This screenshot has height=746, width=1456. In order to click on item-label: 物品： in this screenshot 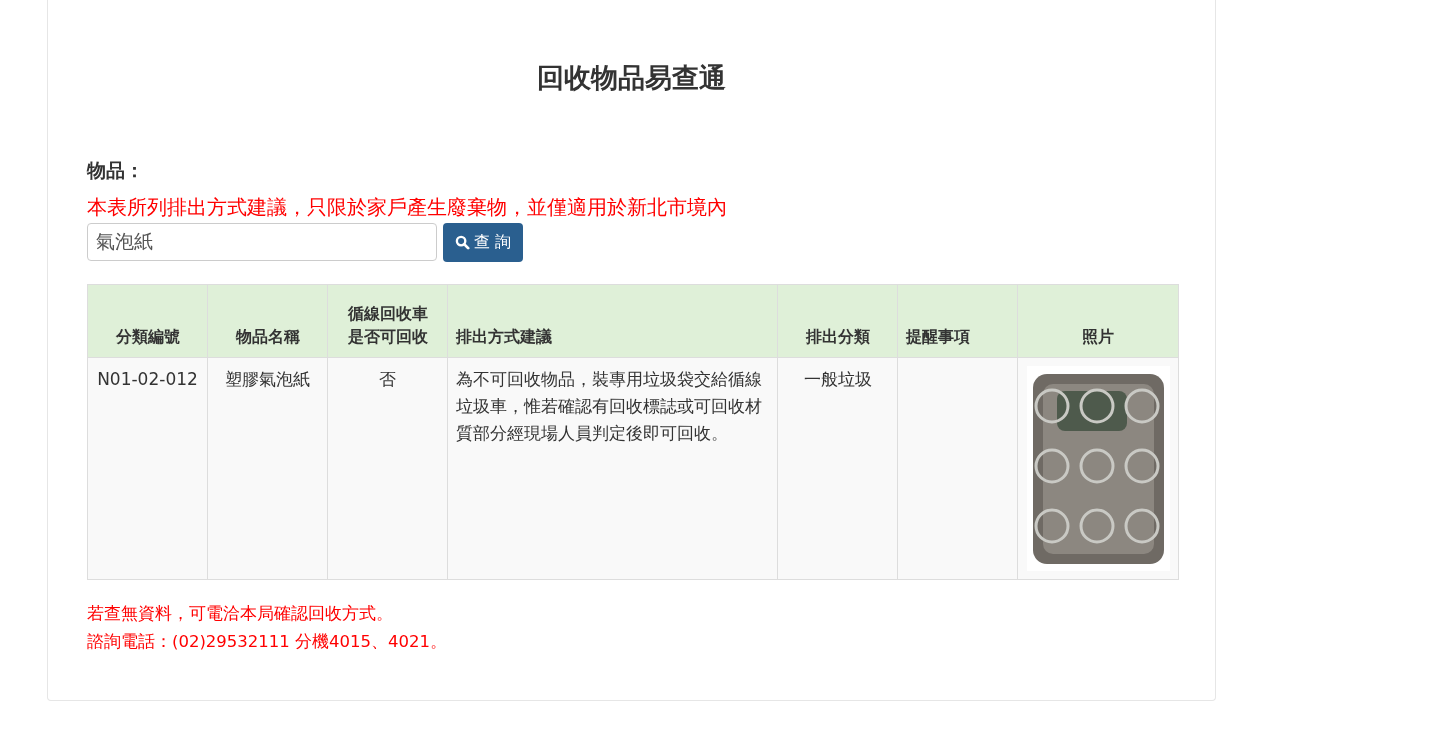, I will do `click(115, 170)`.